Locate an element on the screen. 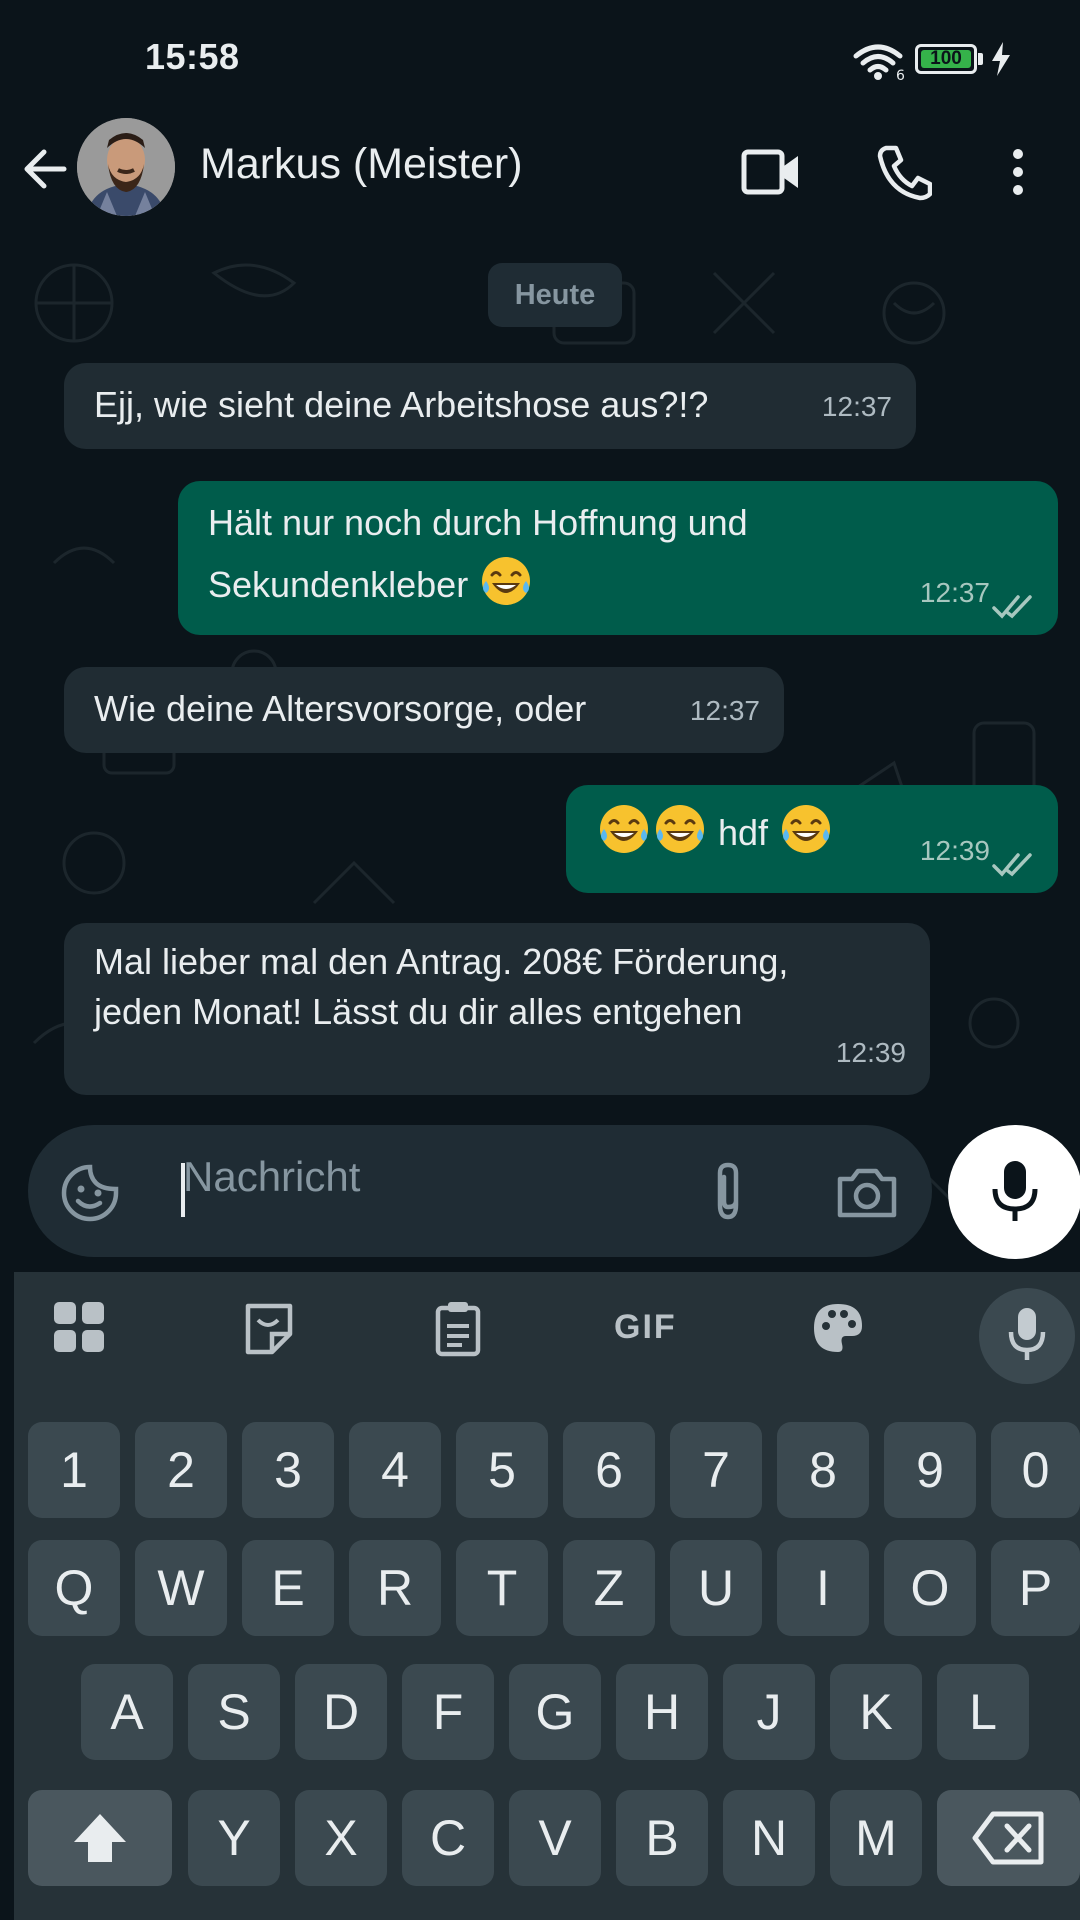 Image resolution: width=1080 pixels, height=1920 pixels. backspace-key is located at coordinates (1008, 1838).